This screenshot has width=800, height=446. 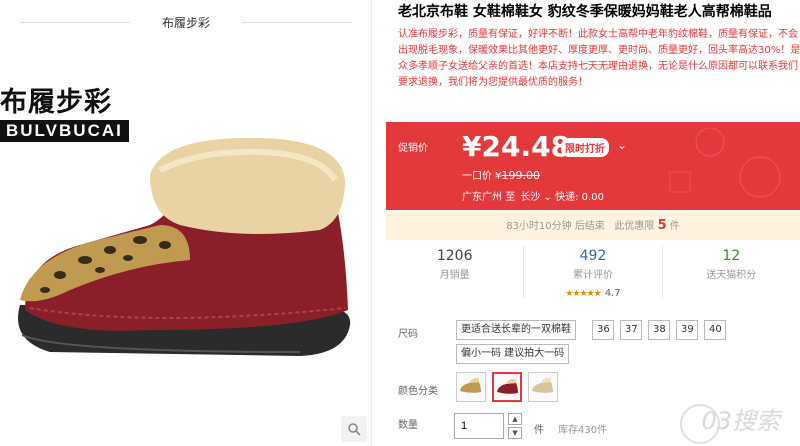 I want to click on store-header: 布履步彩, so click(x=186, y=22).